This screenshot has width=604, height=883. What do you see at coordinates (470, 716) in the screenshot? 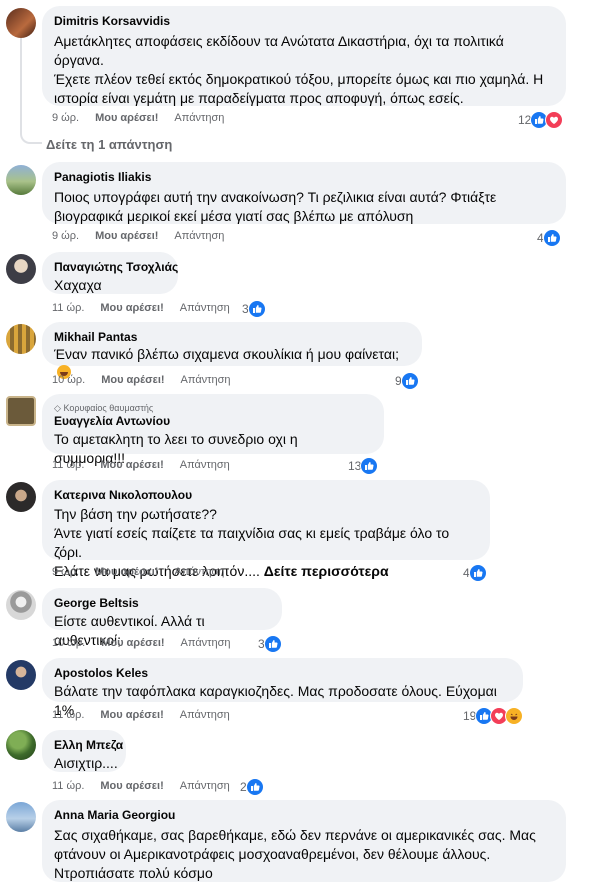
I see `reaction-count: 19` at bounding box center [470, 716].